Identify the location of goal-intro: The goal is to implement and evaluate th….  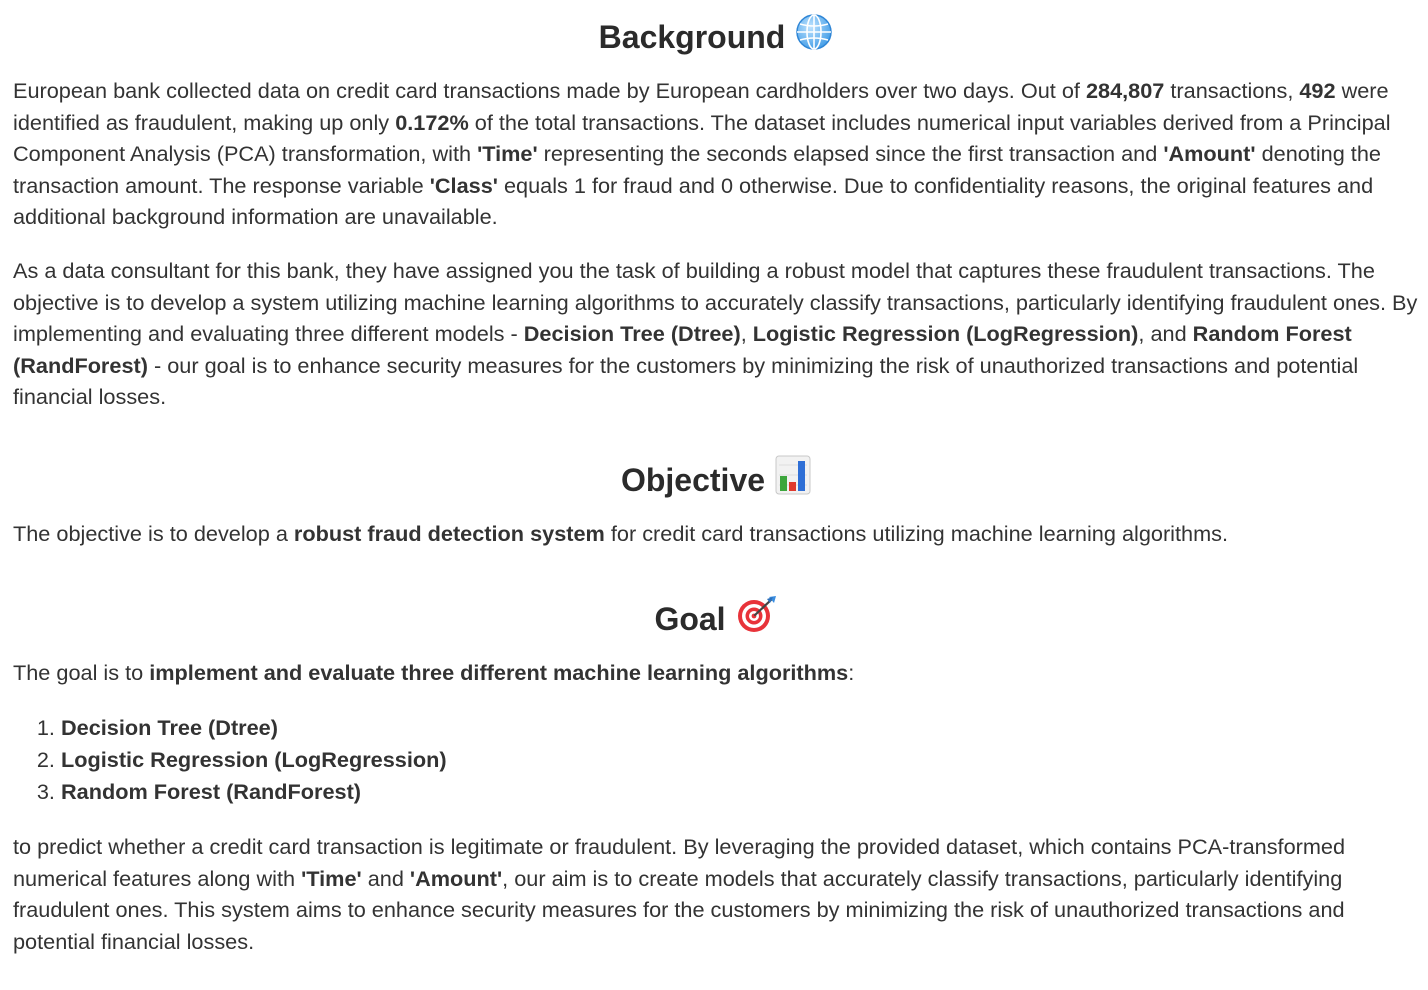
(716, 673).